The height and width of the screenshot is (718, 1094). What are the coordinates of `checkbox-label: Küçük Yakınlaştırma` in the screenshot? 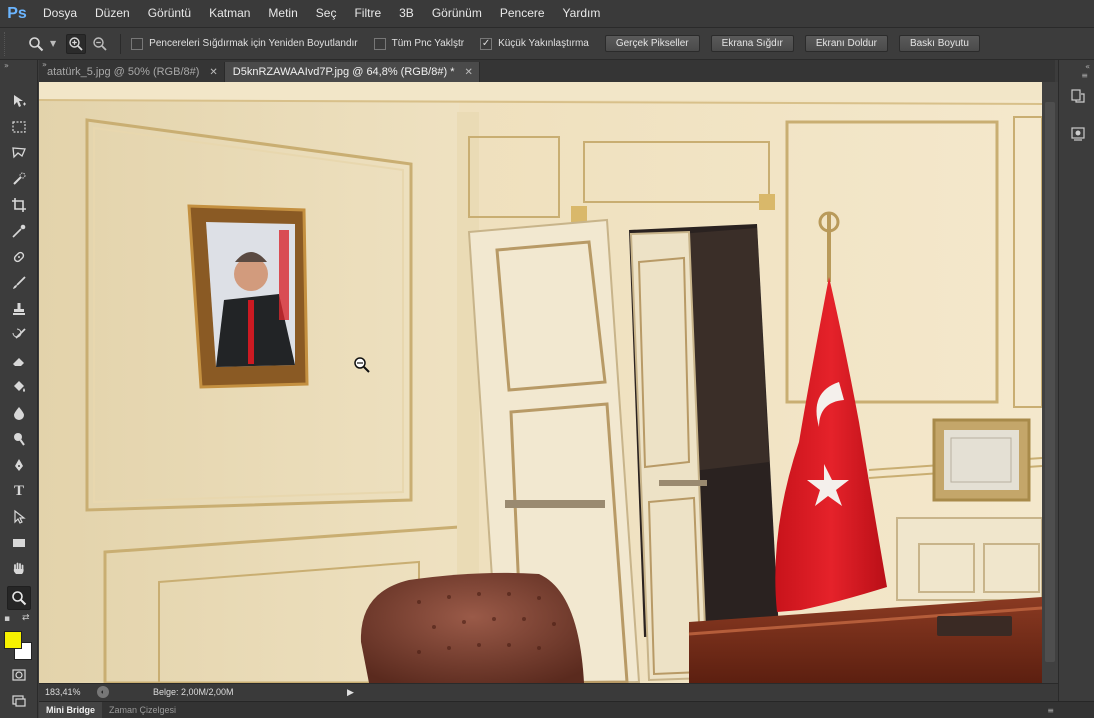 It's located at (543, 43).